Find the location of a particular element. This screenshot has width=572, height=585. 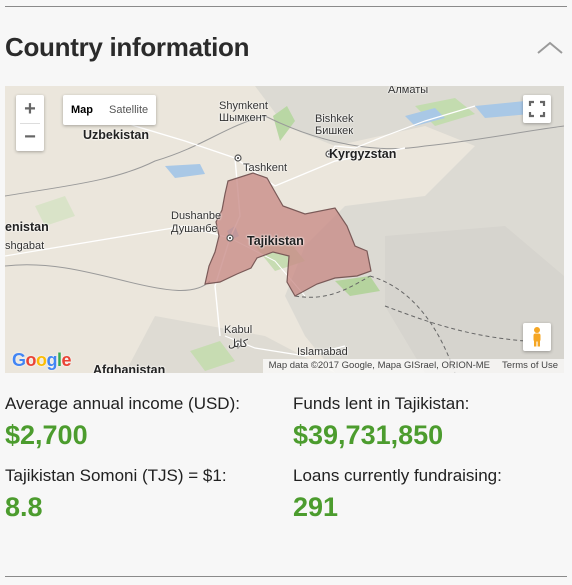

fullscreen-icon is located at coordinates (537, 109).